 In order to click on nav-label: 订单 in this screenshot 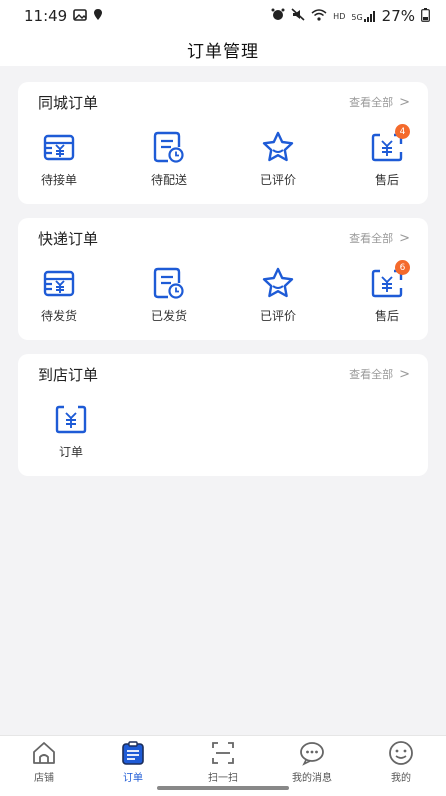, I will do `click(133, 778)`.